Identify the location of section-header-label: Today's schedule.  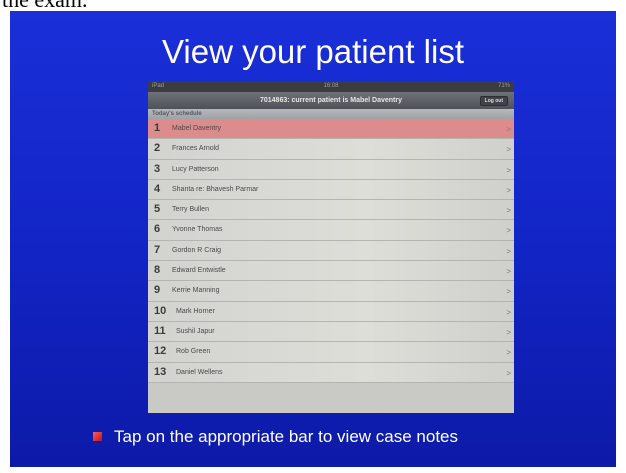
(177, 114).